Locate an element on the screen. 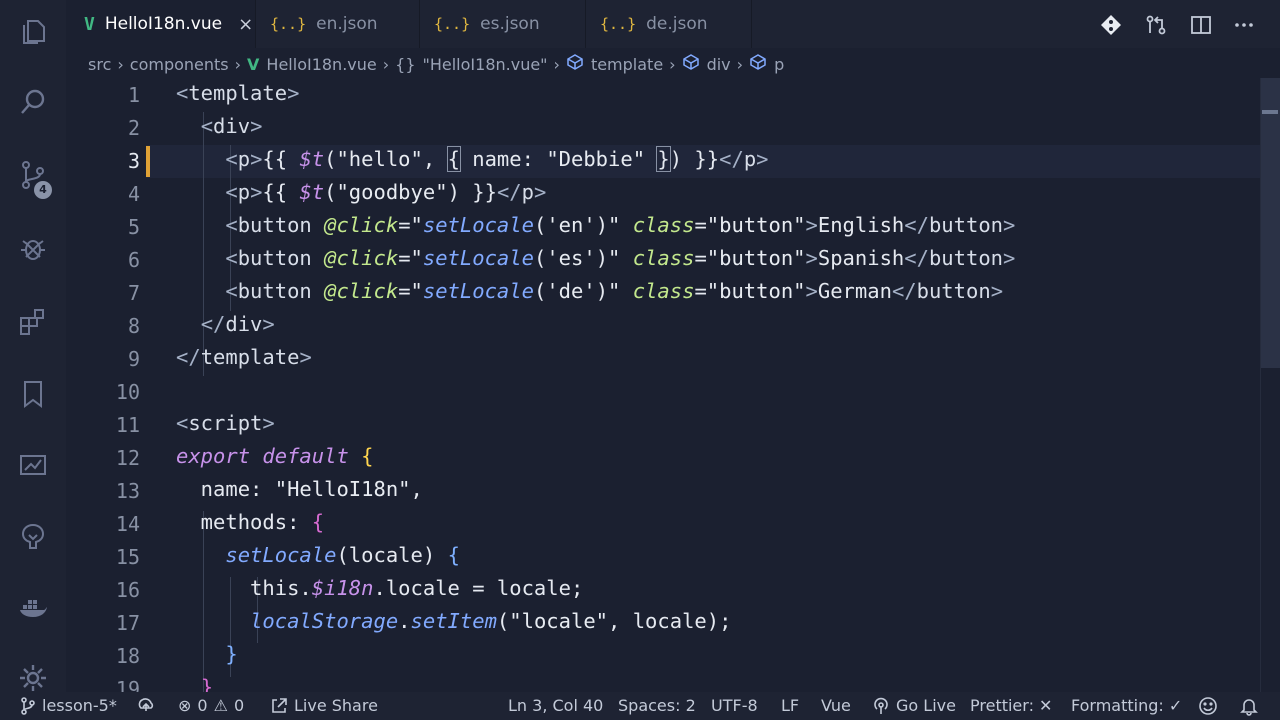 This screenshot has width=1280, height=720. git-compare-icon is located at coordinates (1111, 25).